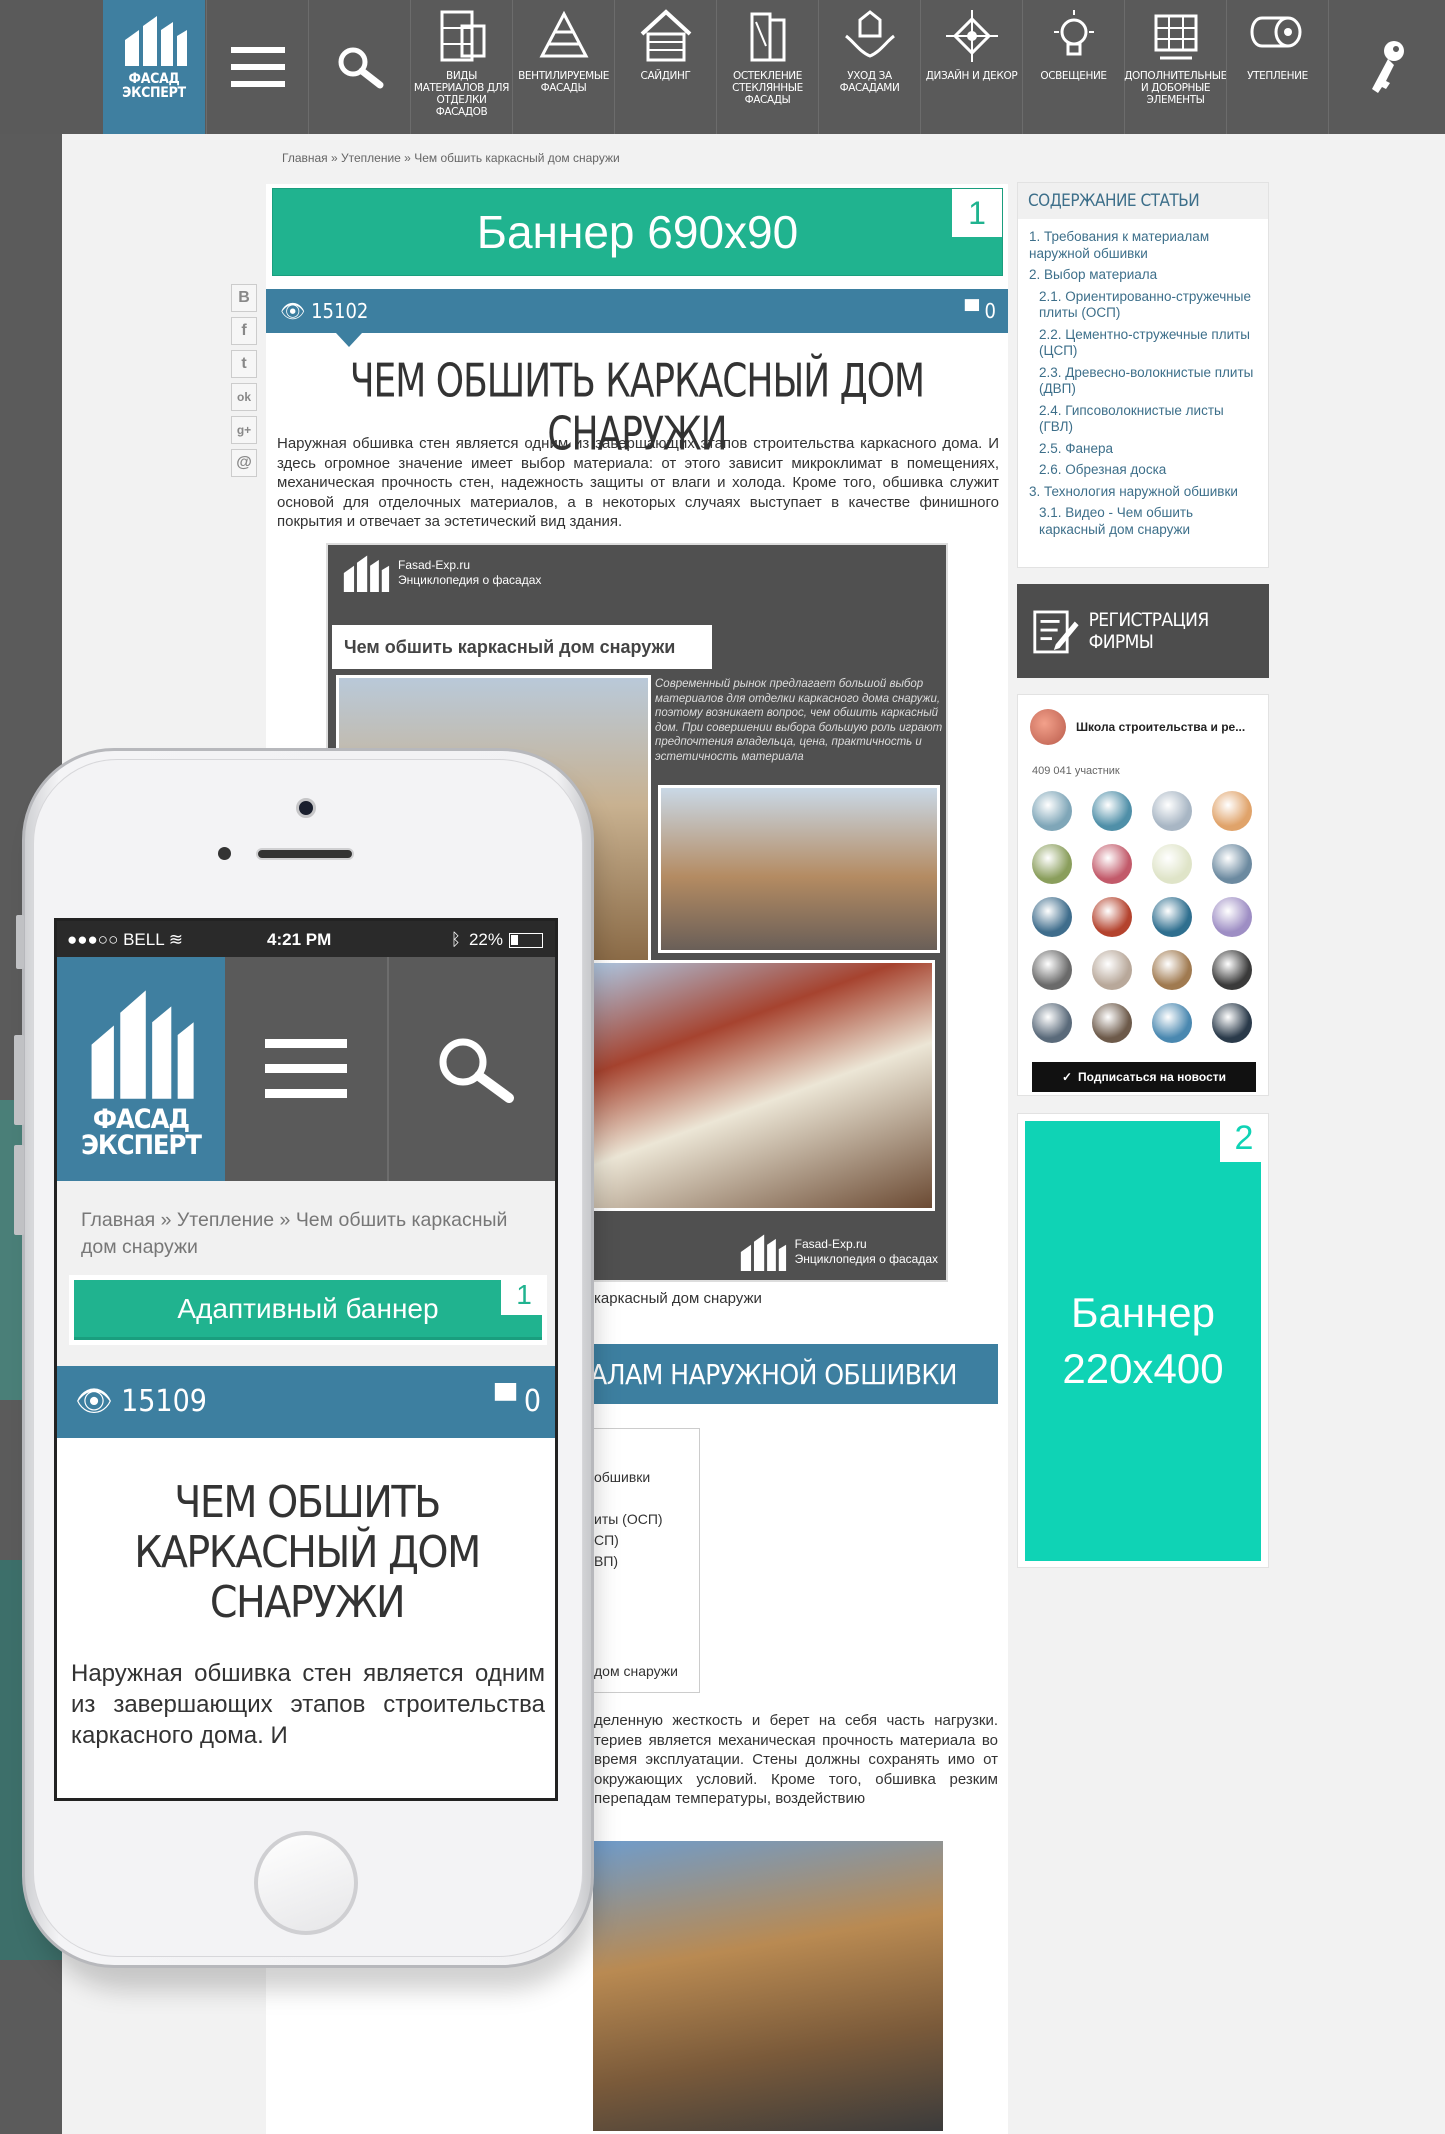 The image size is (1445, 2134). Describe the element at coordinates (869, 34) in the screenshot. I see `hands-icon` at that location.